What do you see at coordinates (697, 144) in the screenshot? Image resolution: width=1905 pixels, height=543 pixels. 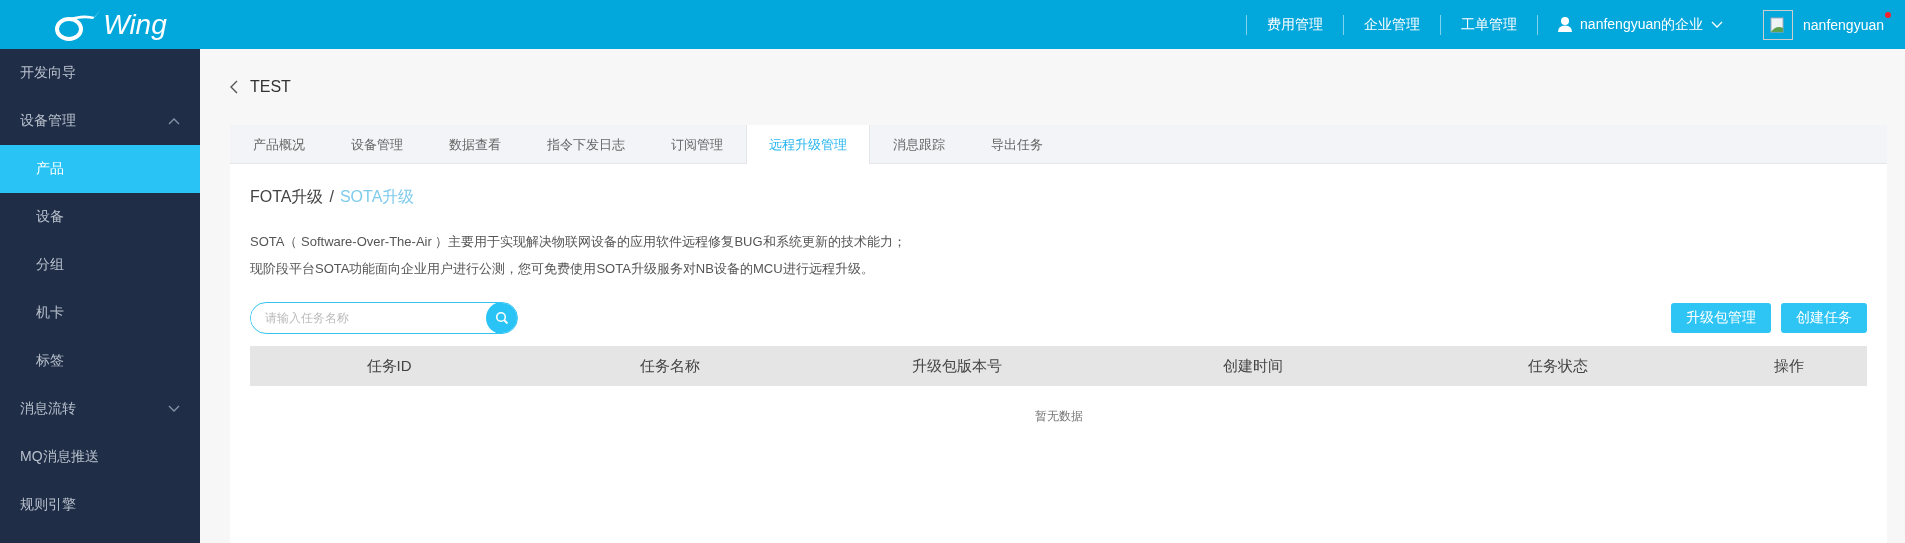 I see `tab: 订阅管理` at bounding box center [697, 144].